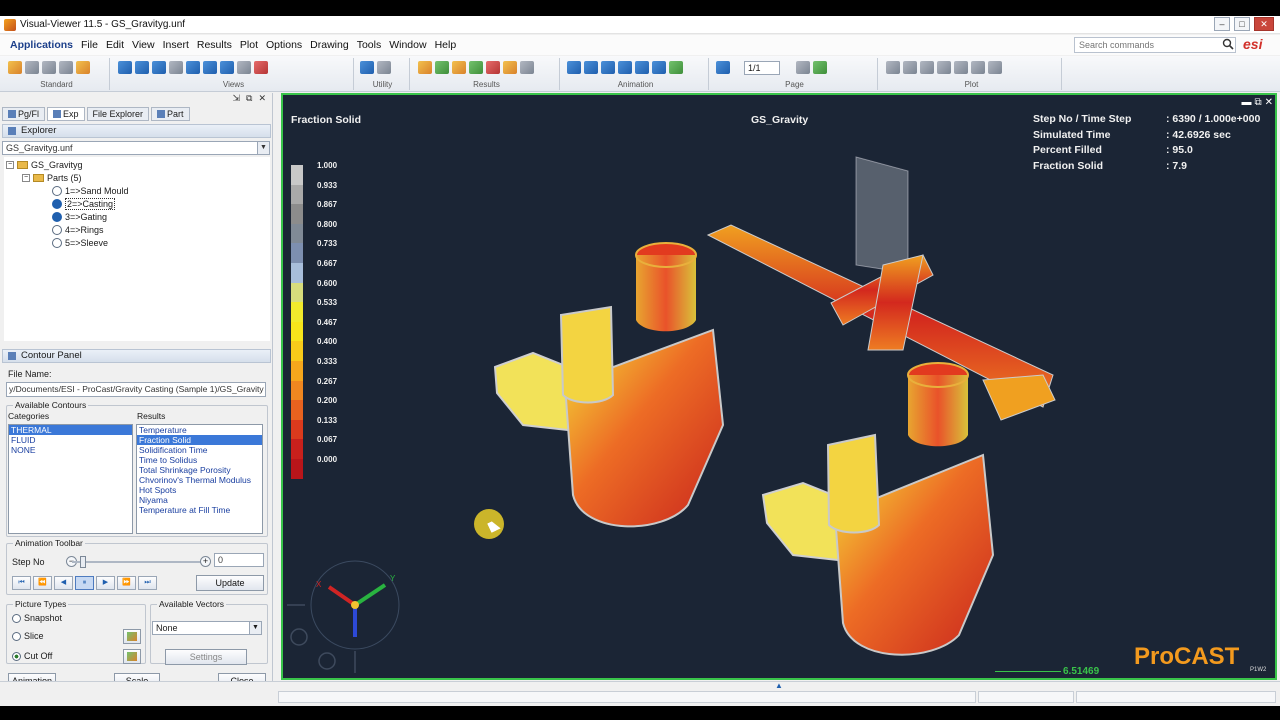 The image size is (1280, 720). I want to click on minimize-button: –, so click(1222, 24).